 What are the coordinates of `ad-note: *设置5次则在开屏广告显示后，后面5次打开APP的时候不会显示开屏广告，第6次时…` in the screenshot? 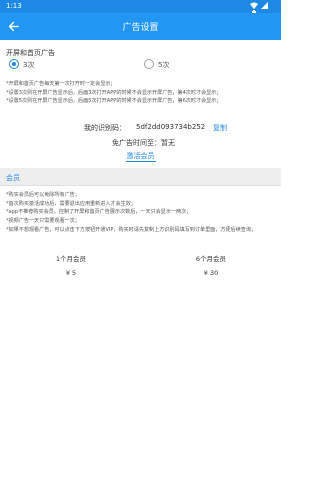 It's located at (114, 101).